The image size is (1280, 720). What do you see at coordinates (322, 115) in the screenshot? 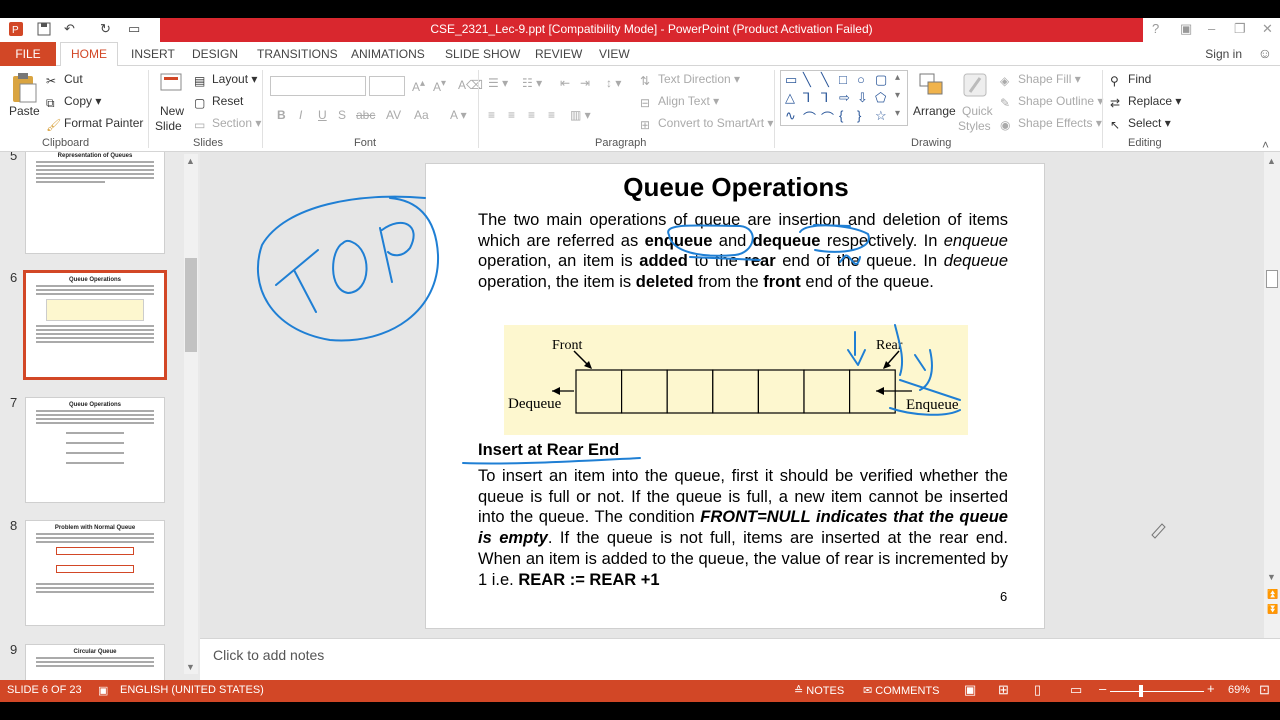
I see `underline-icon: U` at bounding box center [322, 115].